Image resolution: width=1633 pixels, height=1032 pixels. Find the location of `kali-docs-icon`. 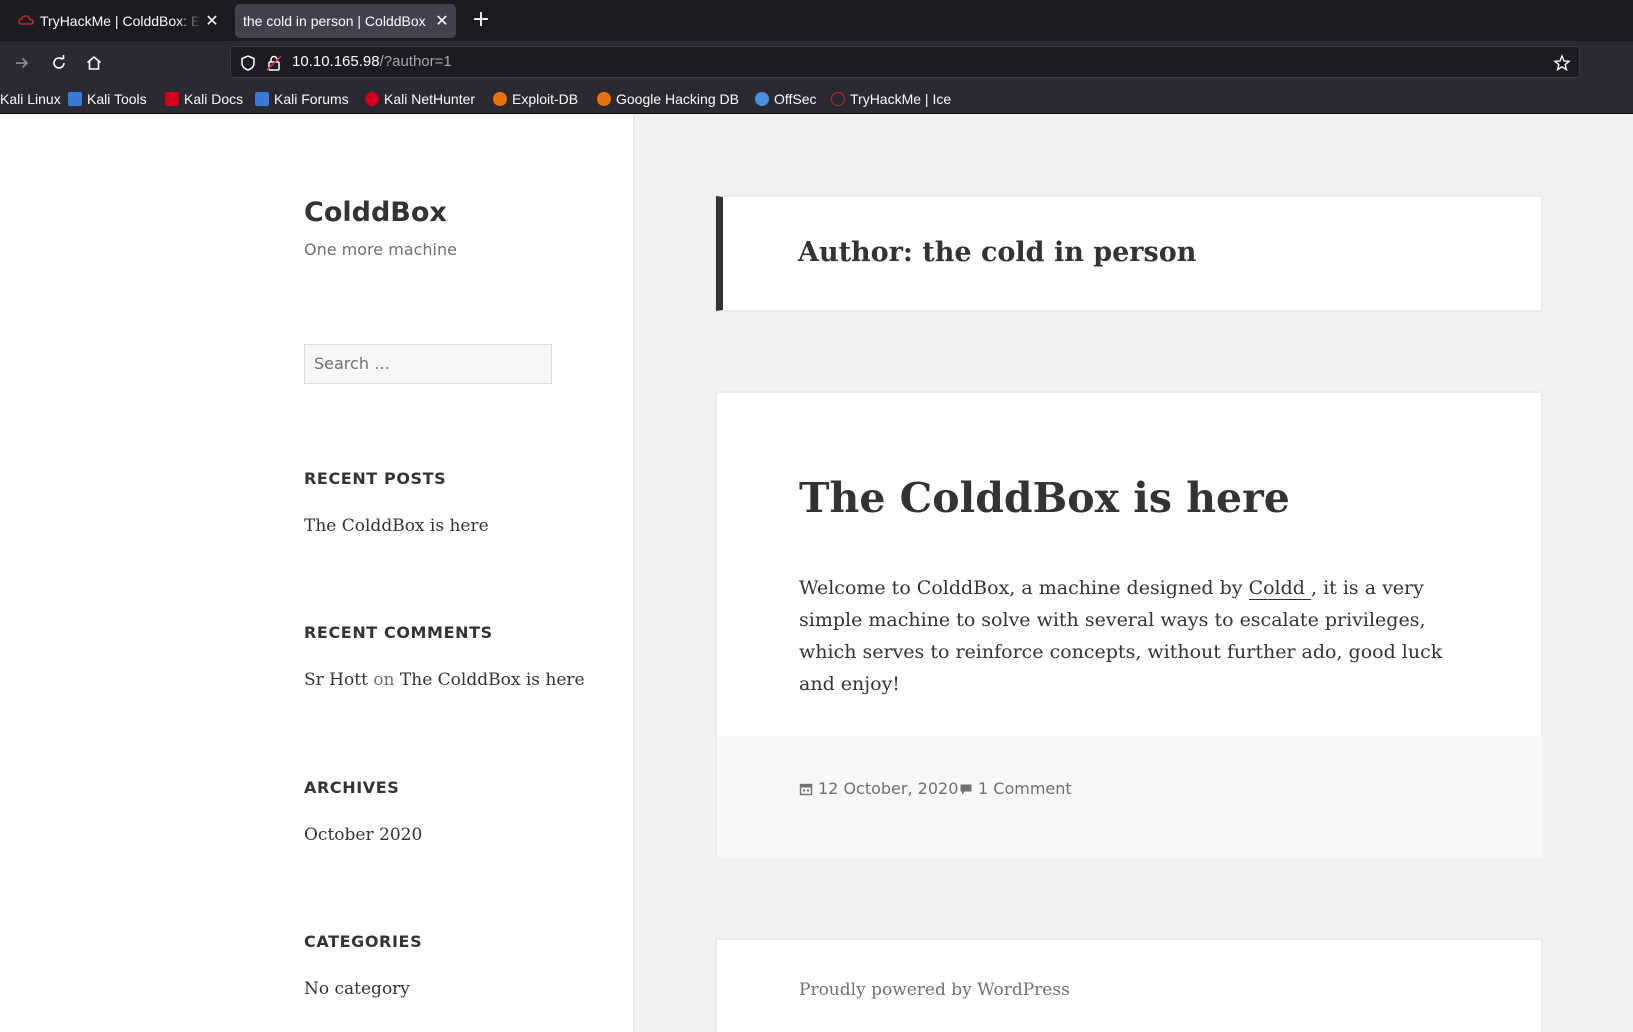

kali-docs-icon is located at coordinates (172, 99).